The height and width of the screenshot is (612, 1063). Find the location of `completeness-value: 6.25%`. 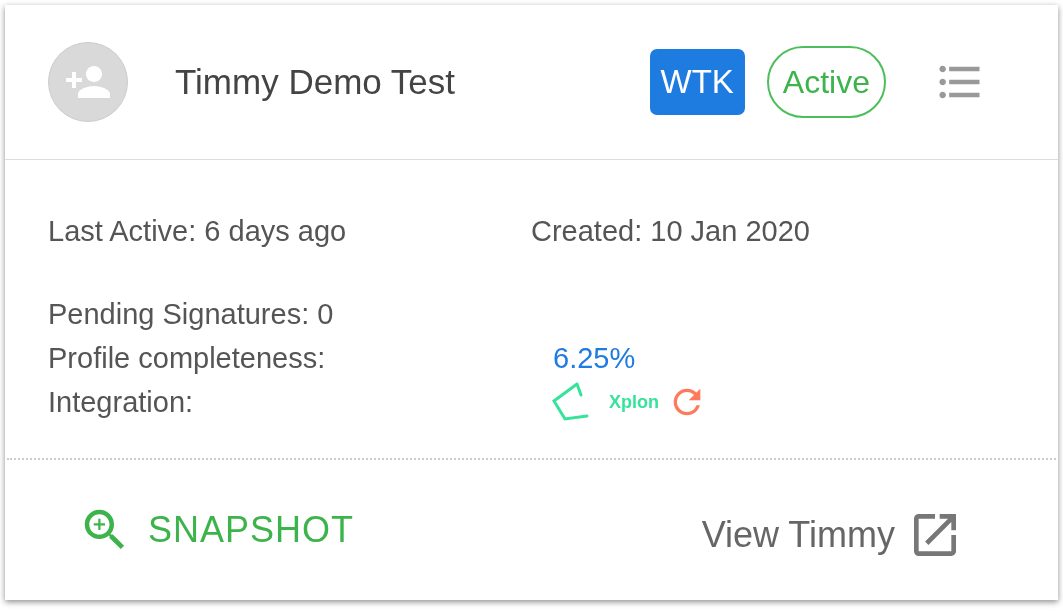

completeness-value: 6.25% is located at coordinates (594, 358).